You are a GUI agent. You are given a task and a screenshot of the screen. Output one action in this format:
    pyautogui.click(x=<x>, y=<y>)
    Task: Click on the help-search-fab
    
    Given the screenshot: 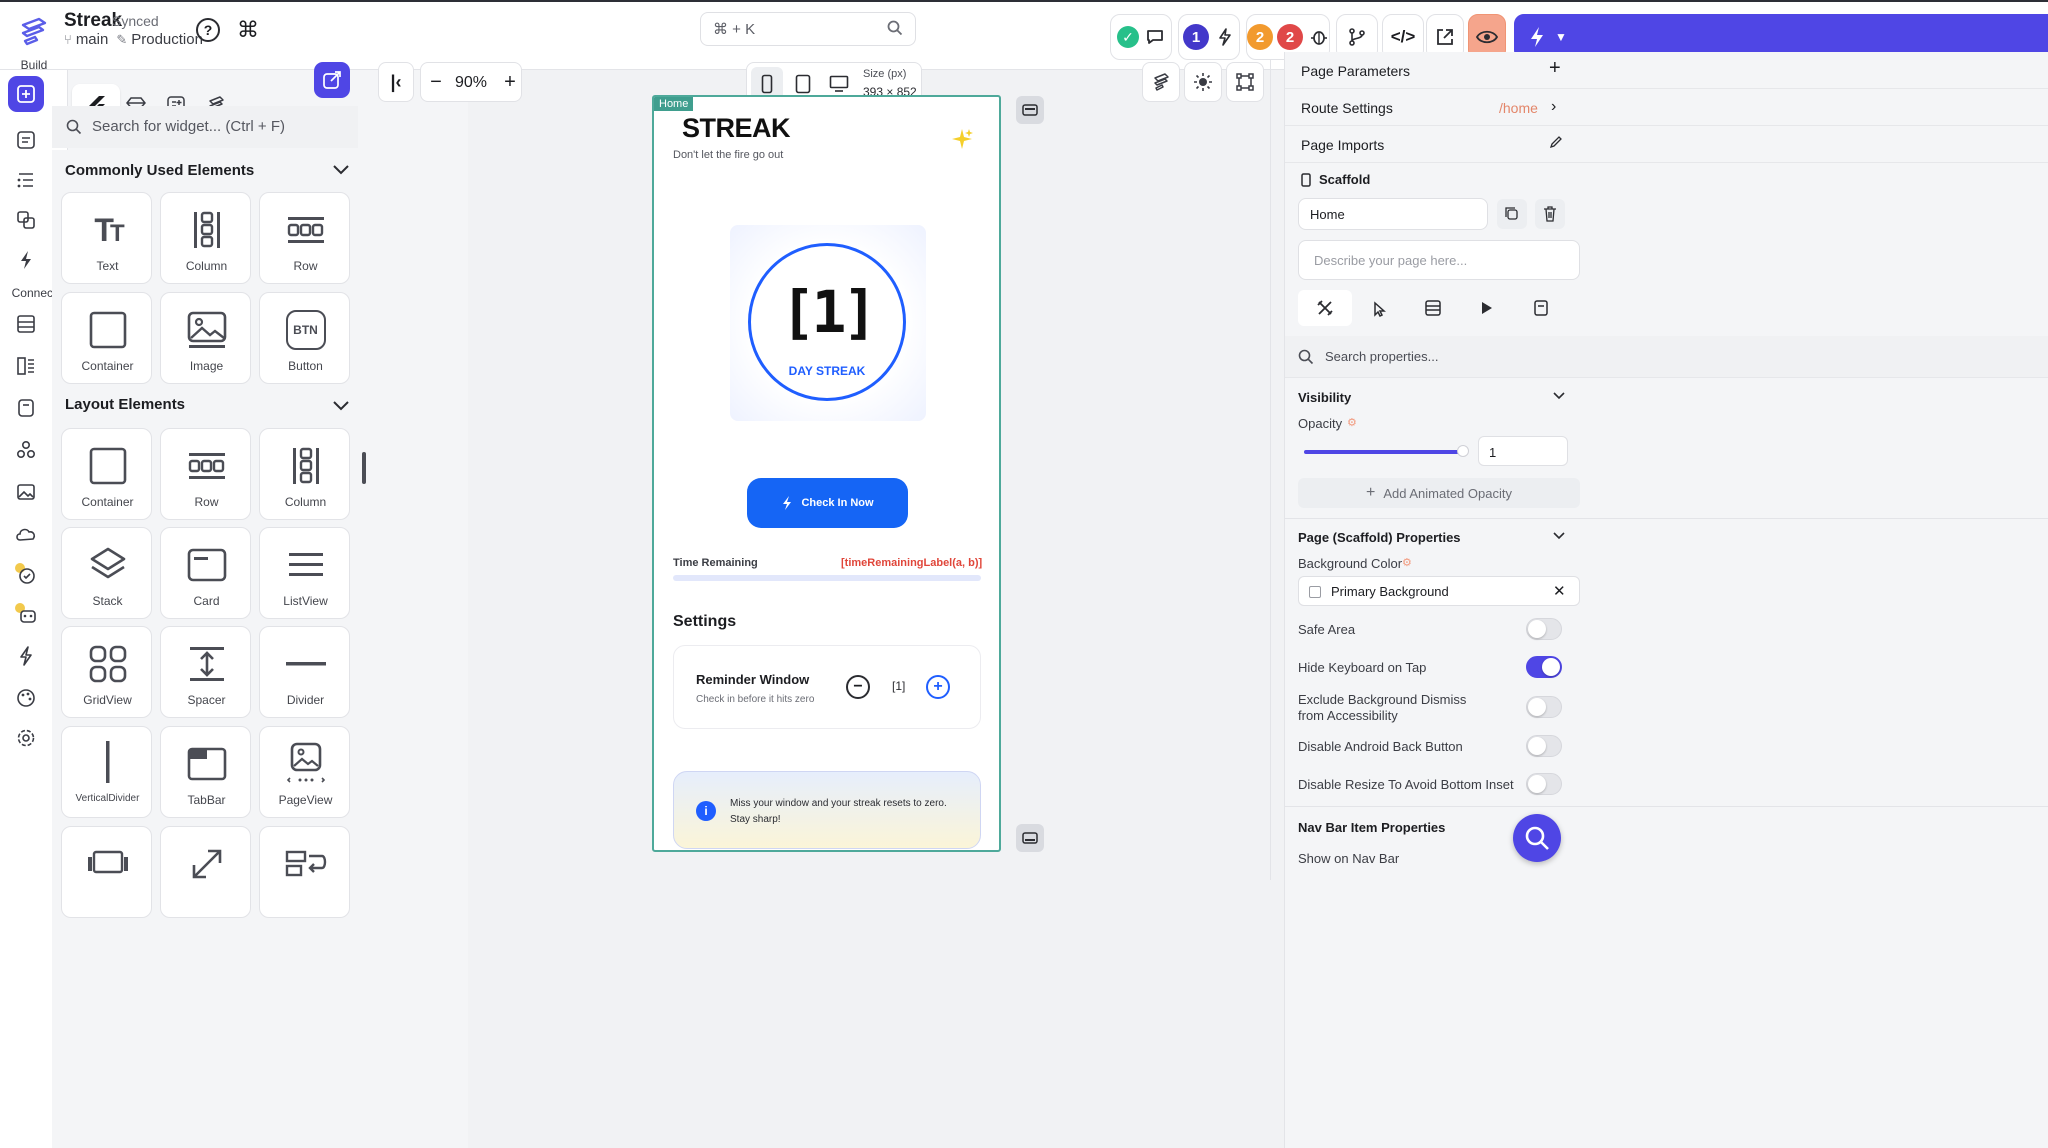 What is the action you would take?
    pyautogui.click(x=1537, y=838)
    